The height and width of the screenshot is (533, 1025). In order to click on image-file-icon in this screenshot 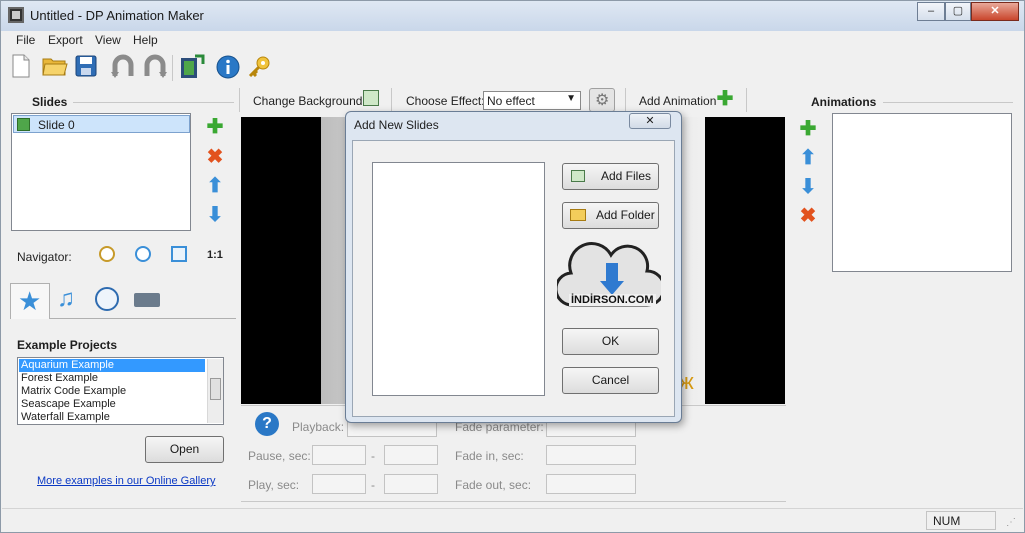, I will do `click(578, 176)`.